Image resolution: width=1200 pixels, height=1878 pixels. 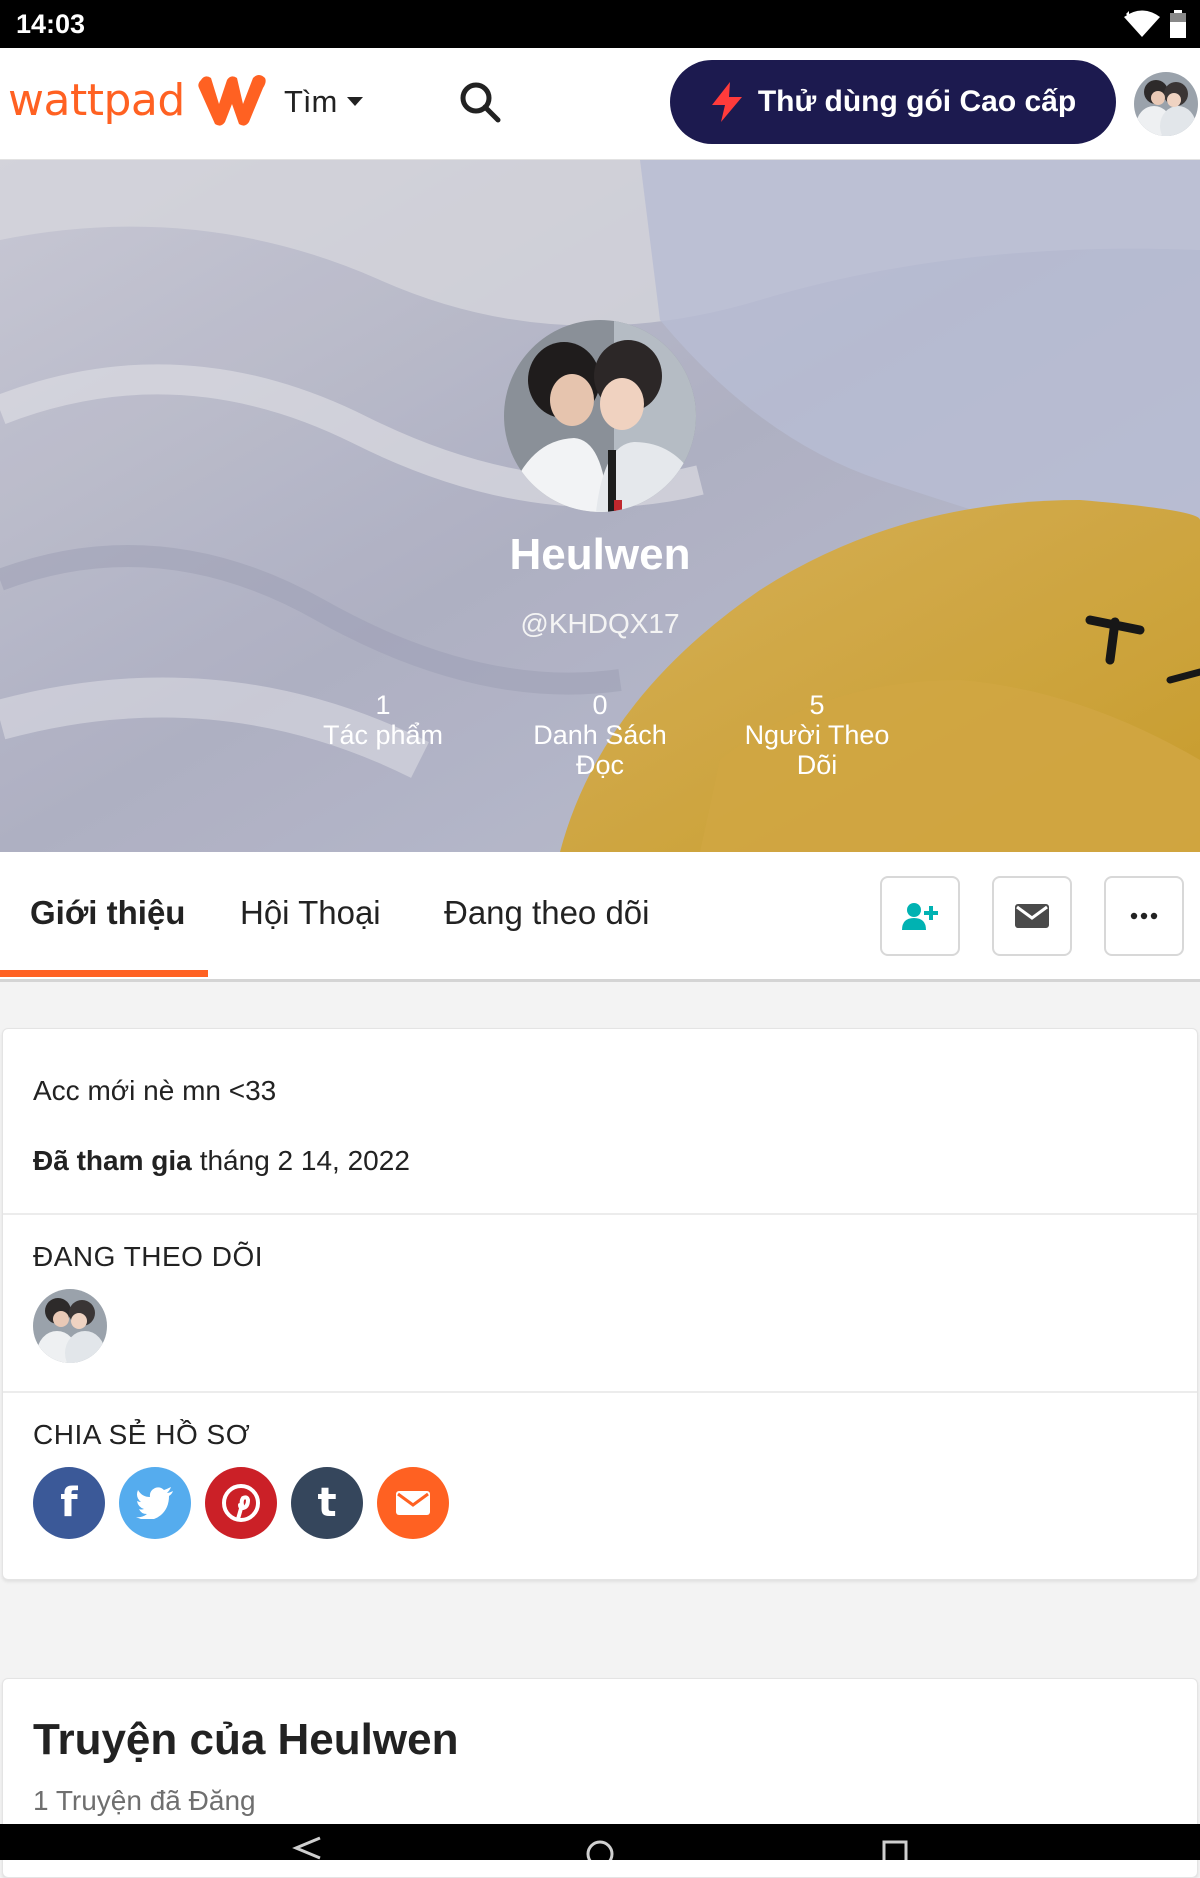 I want to click on stat-works: 1 Tác phẩm, so click(x=383, y=720).